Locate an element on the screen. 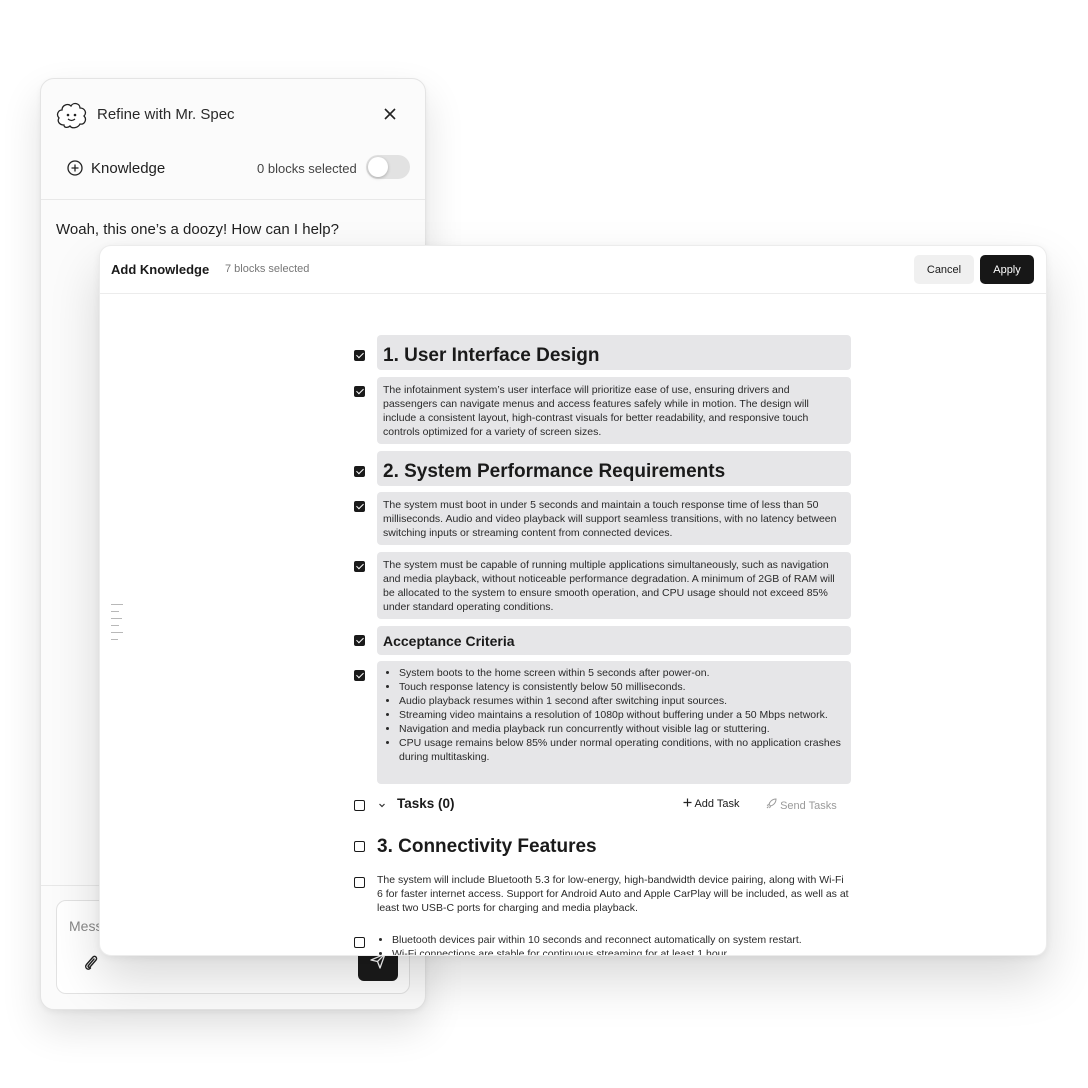  toggle-knob is located at coordinates (378, 167).